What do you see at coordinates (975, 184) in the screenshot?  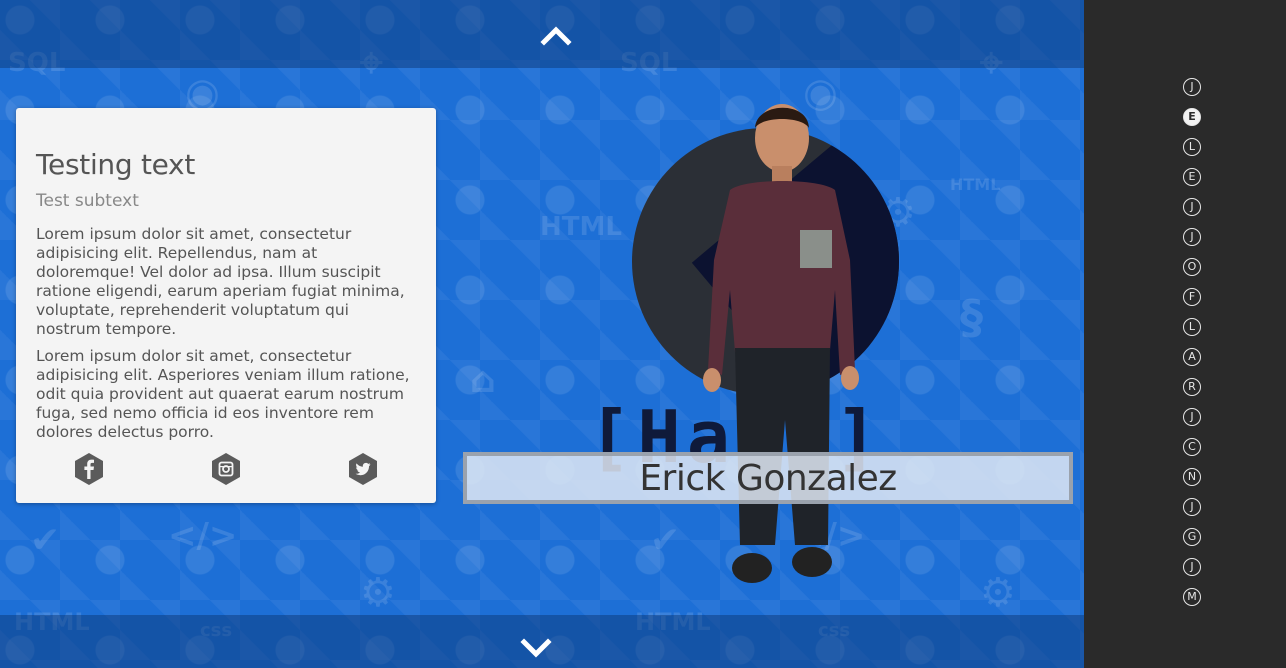 I see `pattern-html5-icon: HTML` at bounding box center [975, 184].